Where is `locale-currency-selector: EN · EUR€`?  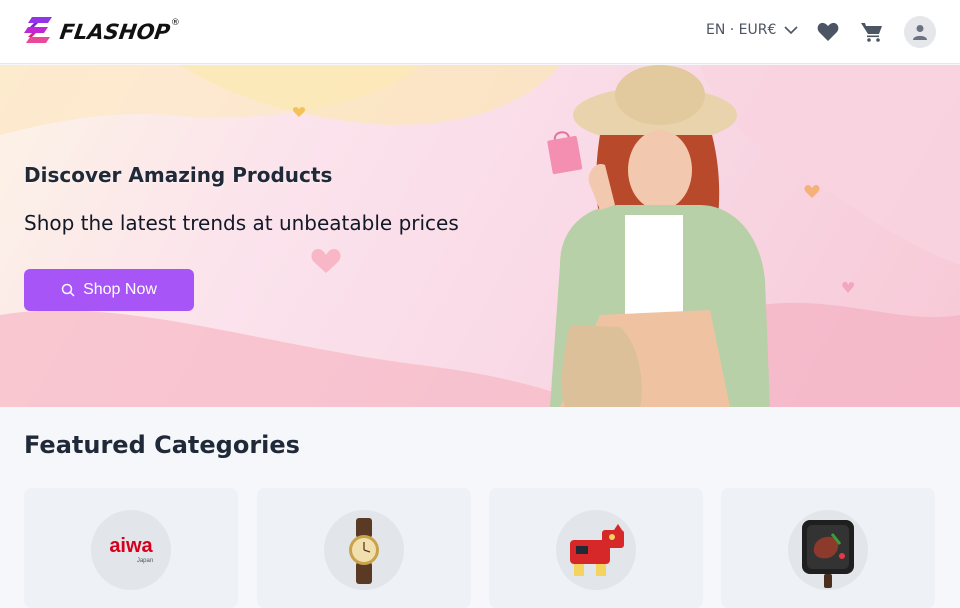
locale-currency-selector: EN · EUR€ is located at coordinates (752, 30).